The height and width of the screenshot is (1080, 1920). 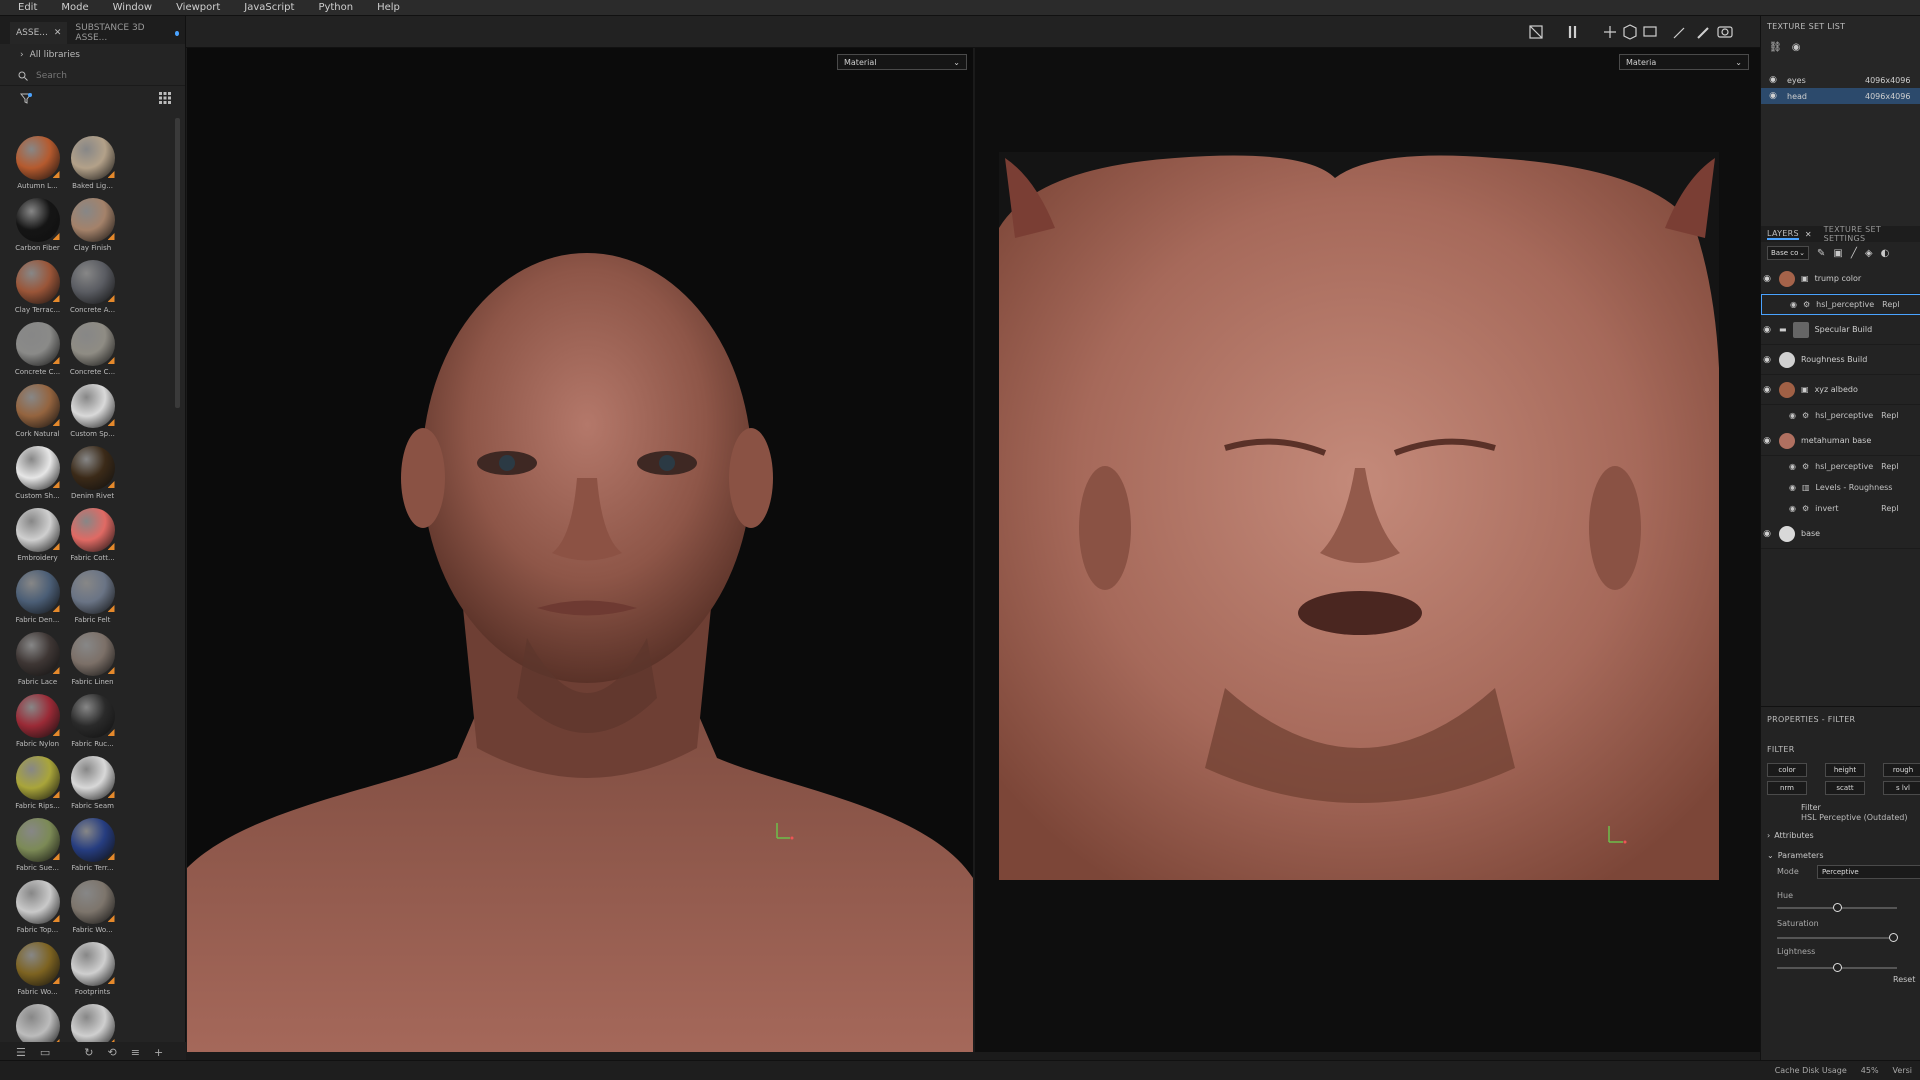 What do you see at coordinates (92, 599) in the screenshot?
I see `material-thumbnail: Fabric Felt` at bounding box center [92, 599].